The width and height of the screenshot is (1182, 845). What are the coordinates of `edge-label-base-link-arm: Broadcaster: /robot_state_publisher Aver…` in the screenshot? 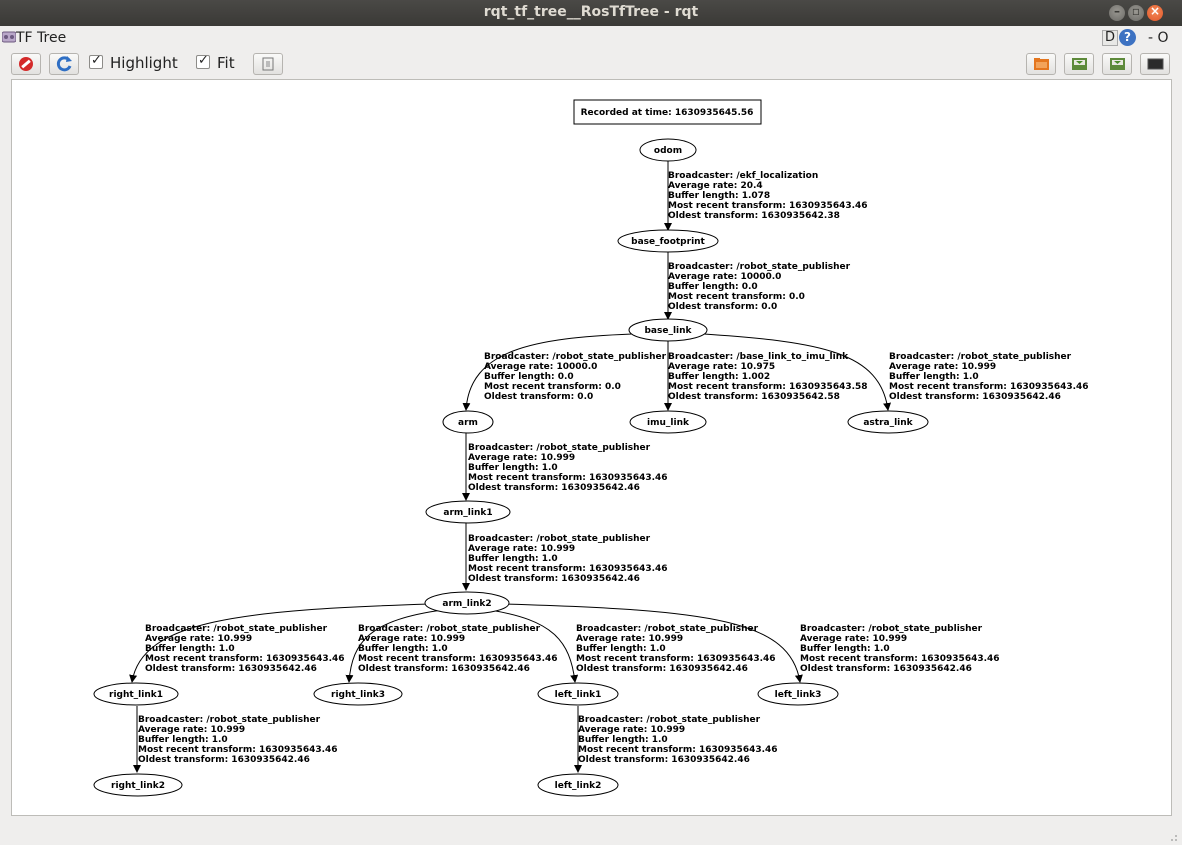 It's located at (576, 377).